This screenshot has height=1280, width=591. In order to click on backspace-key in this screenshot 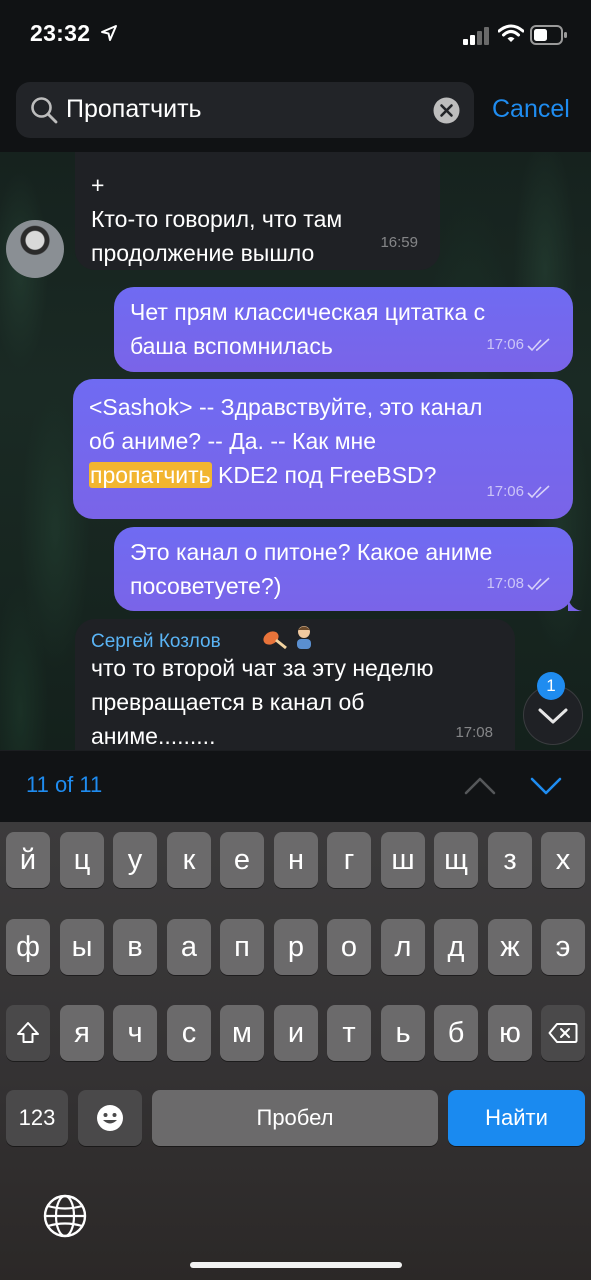, I will do `click(563, 1033)`.